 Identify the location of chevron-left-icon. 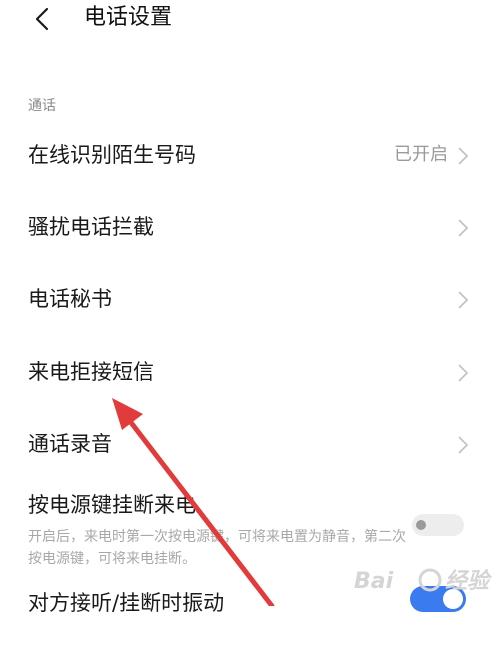
(42, 19).